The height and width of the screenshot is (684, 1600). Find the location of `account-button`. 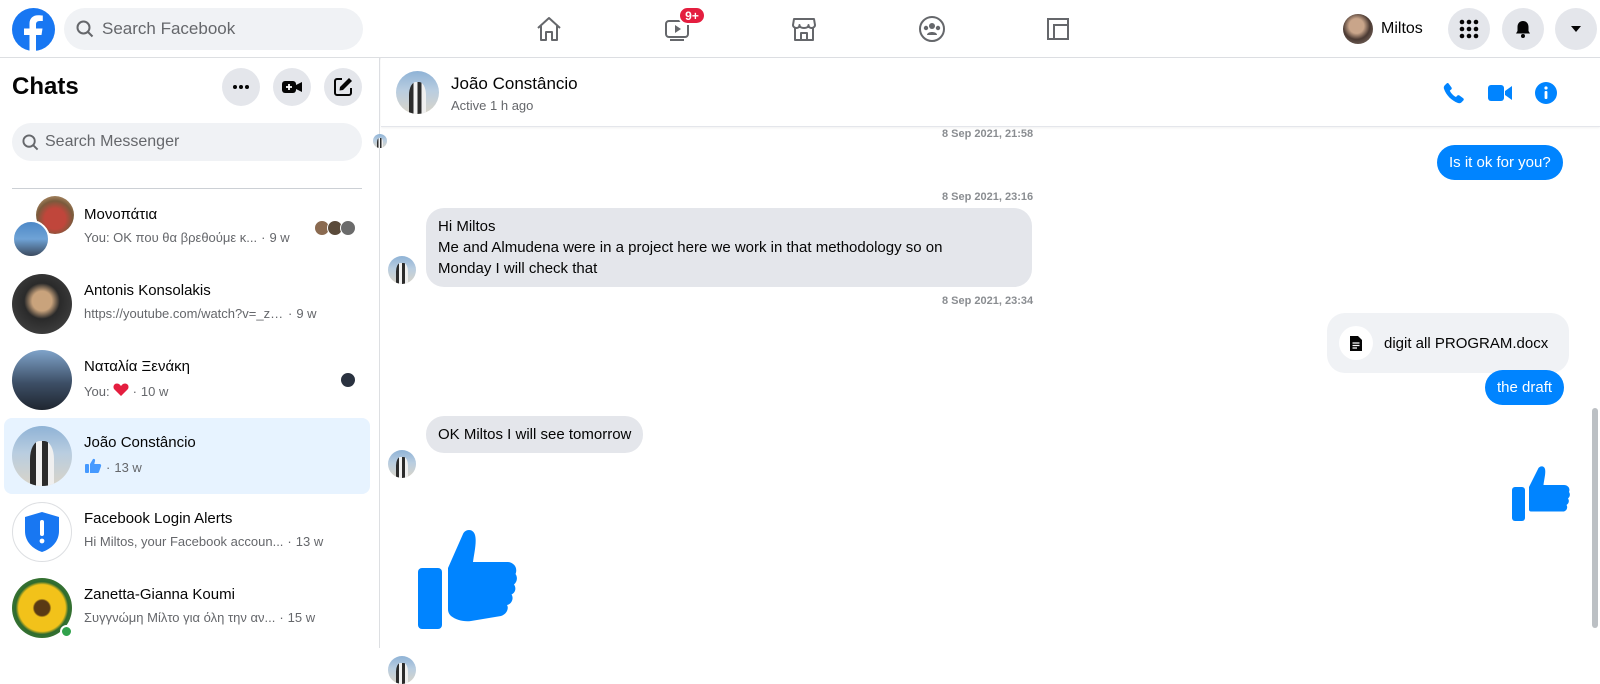

account-button is located at coordinates (1576, 29).